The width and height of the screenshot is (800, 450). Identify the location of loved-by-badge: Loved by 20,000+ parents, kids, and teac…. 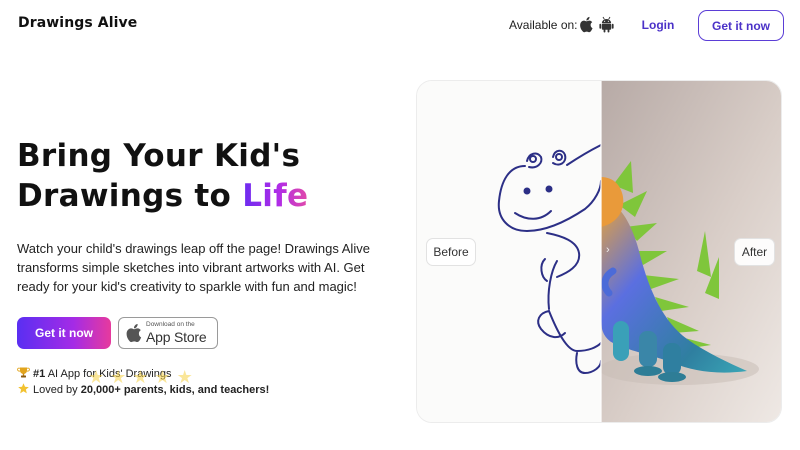
(143, 389).